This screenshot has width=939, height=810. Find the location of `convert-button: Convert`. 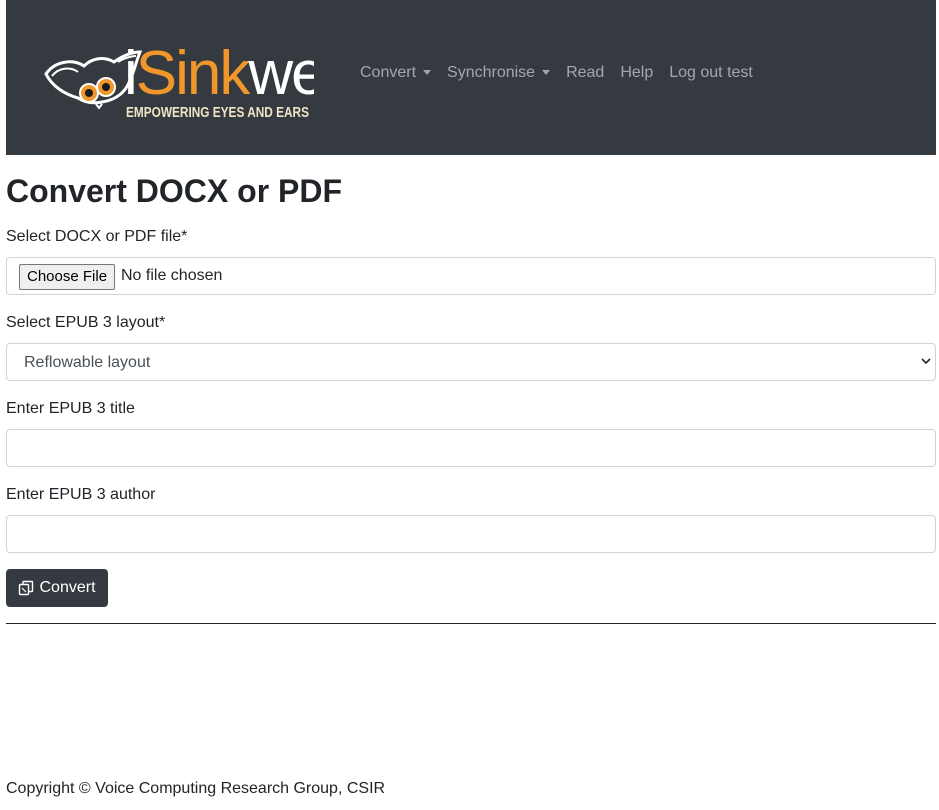

convert-button: Convert is located at coordinates (57, 588).